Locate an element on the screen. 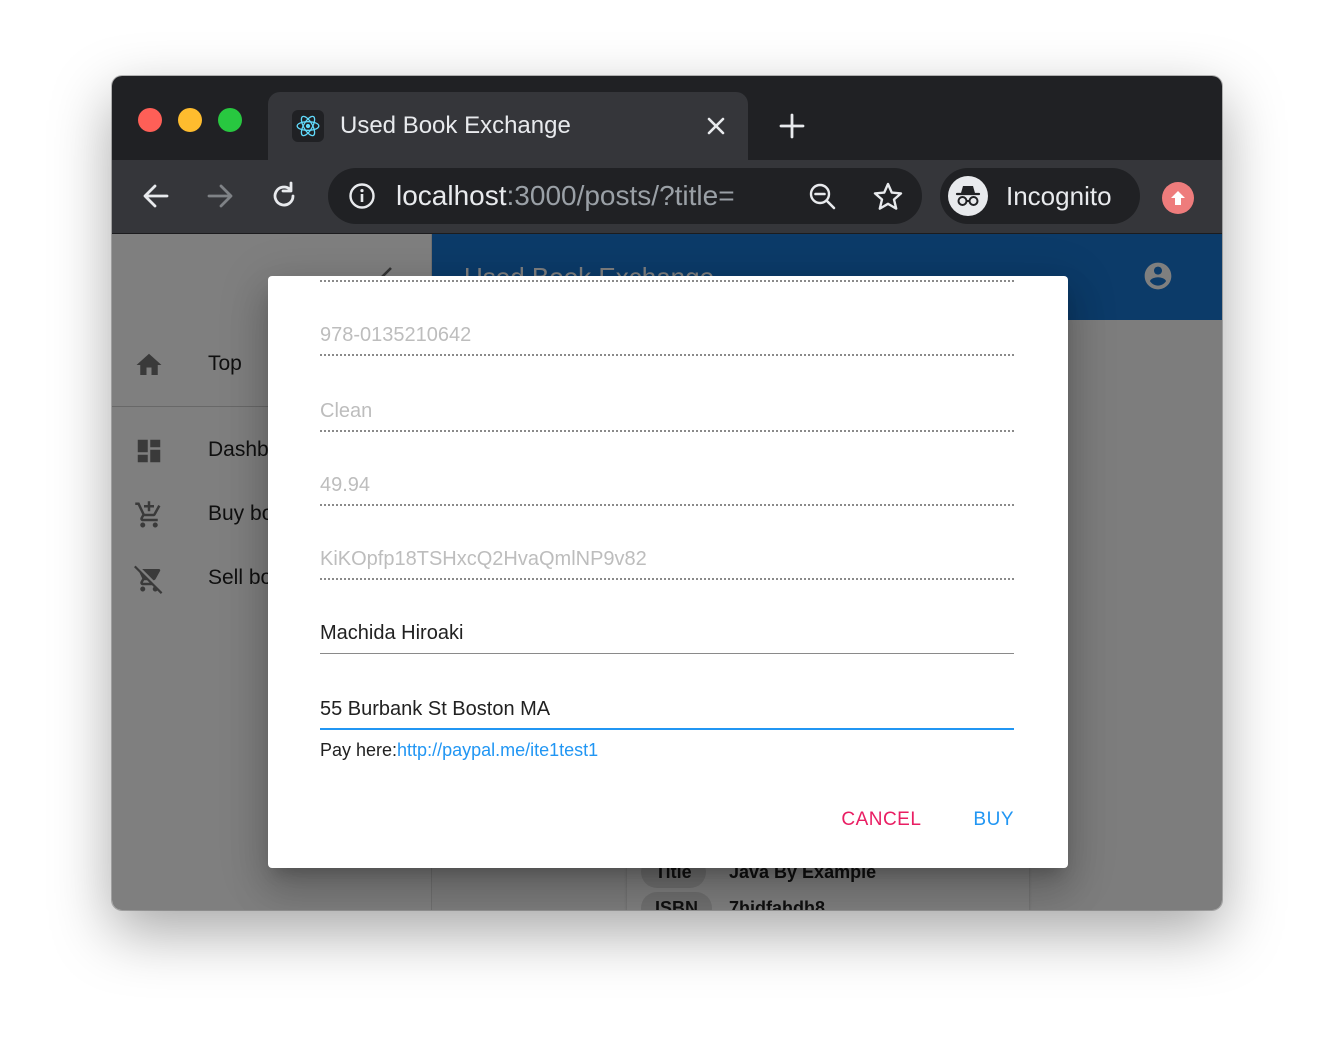 This screenshot has height=1058, width=1334. url-text: localhost:3000/posts/?title= is located at coordinates (565, 196).